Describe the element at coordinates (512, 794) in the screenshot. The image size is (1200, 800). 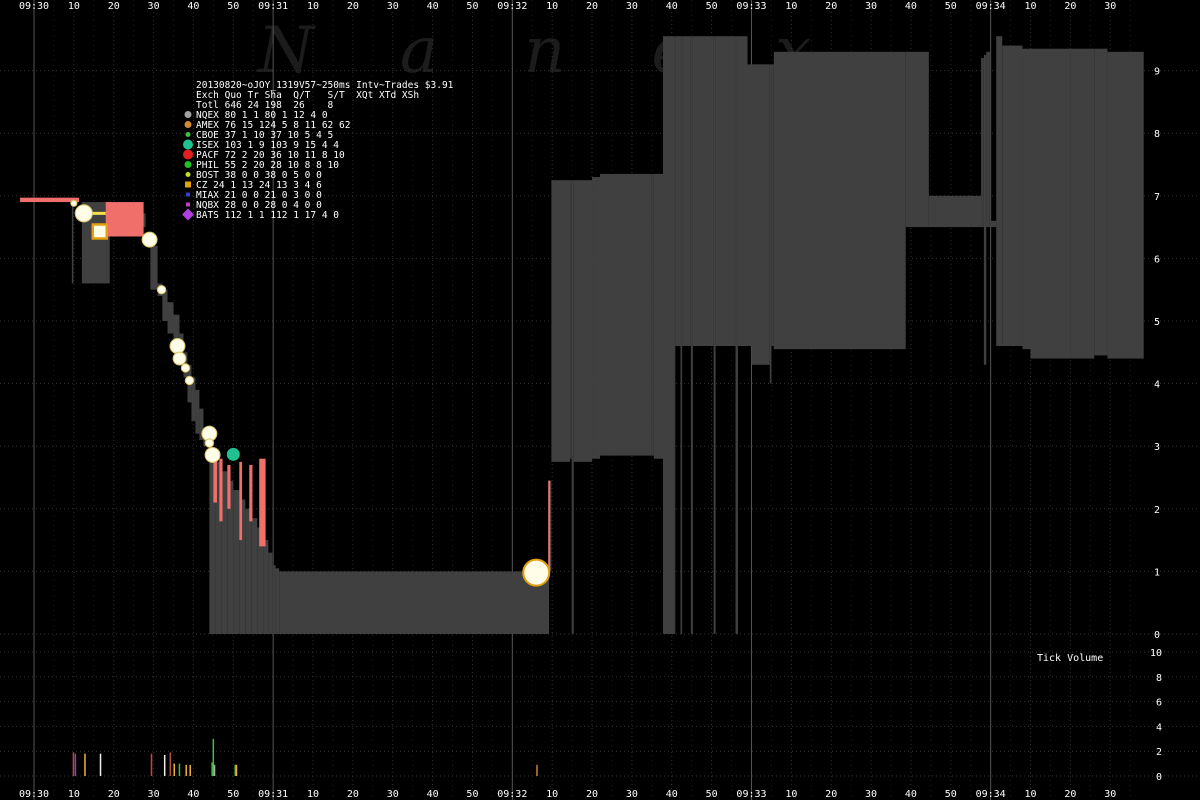
I see `x-tick-label-bottom: 09:32` at that location.